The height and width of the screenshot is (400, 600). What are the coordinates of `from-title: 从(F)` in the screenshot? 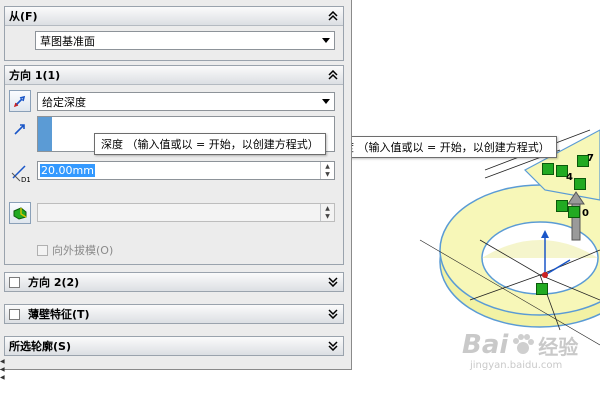 It's located at (23, 16).